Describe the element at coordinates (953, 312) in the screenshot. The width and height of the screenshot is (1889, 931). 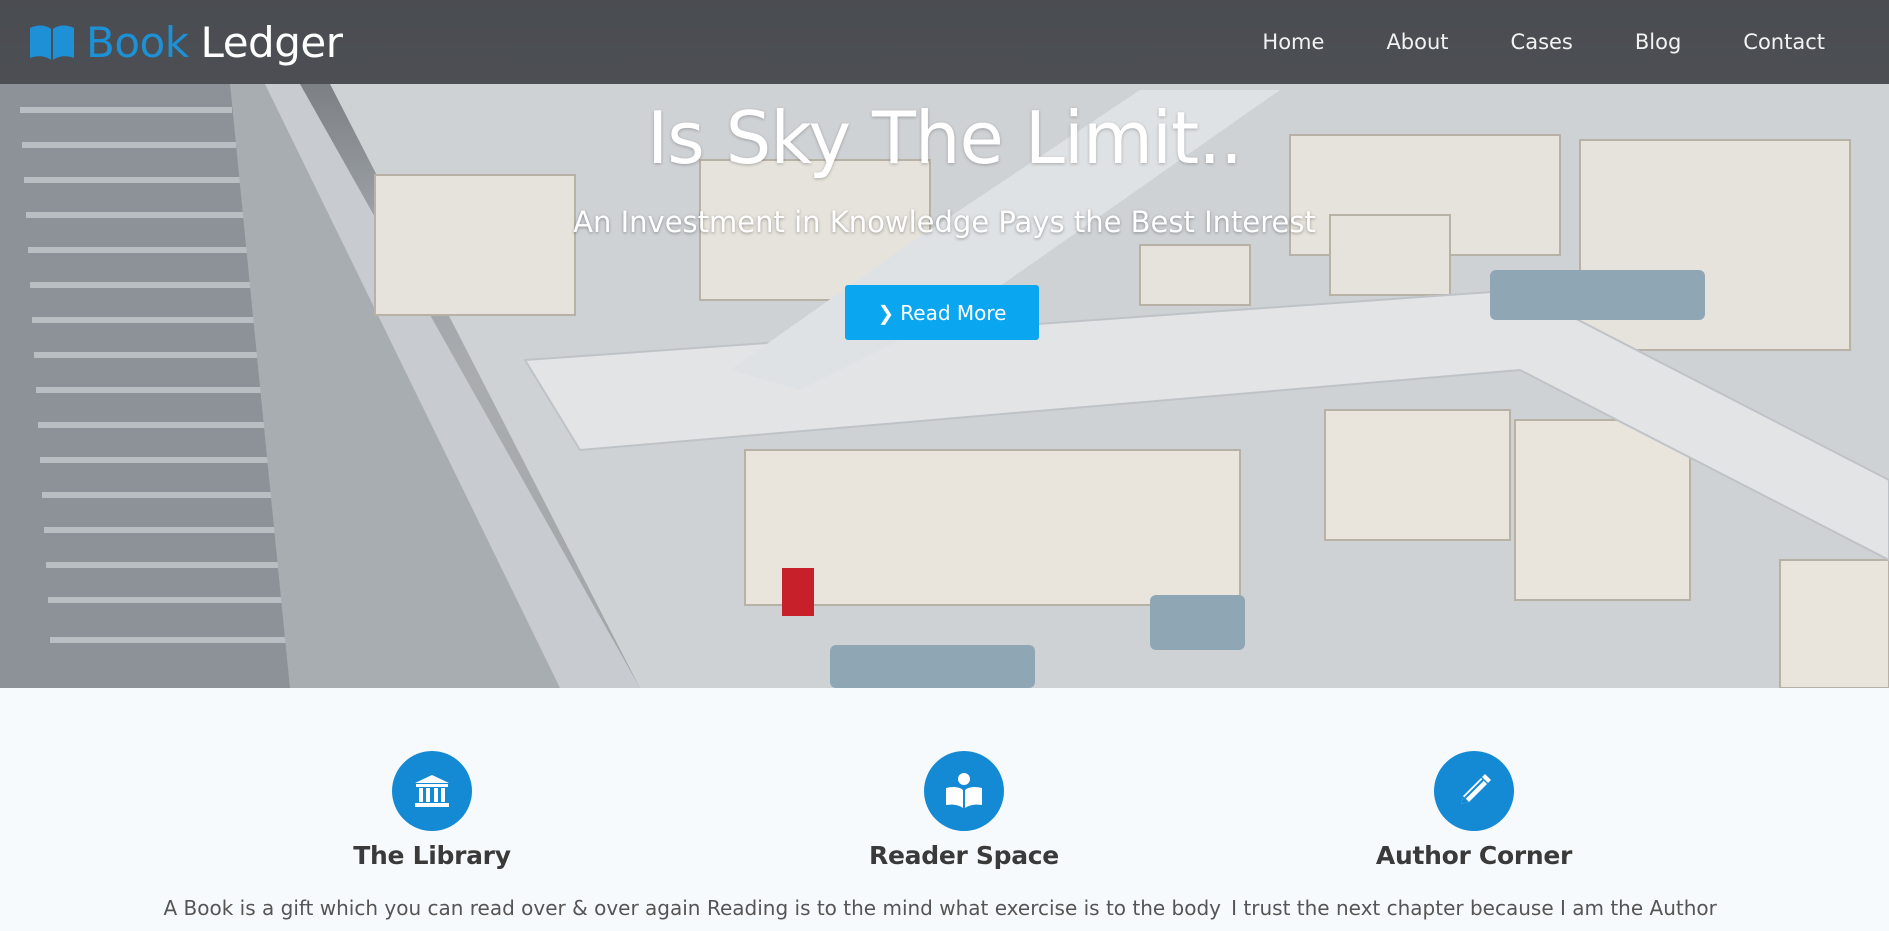
I see `read-more-label: Read More` at that location.